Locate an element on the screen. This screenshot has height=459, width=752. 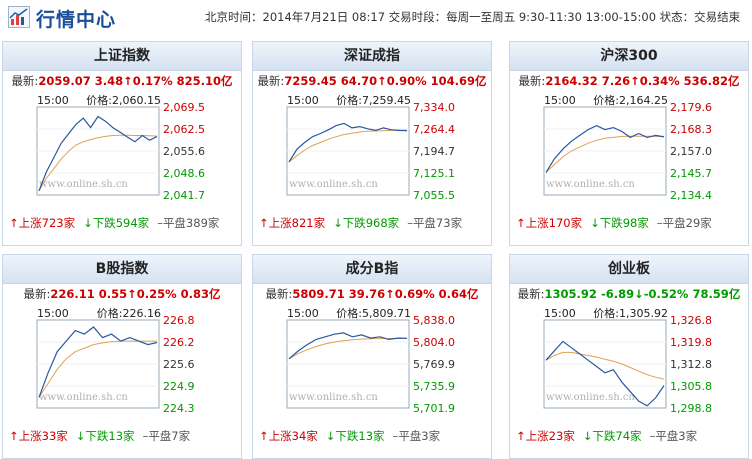
advance-decline-stats: ↑上涨34家 ↓下跌13家 –平盘3家 is located at coordinates (375, 436).